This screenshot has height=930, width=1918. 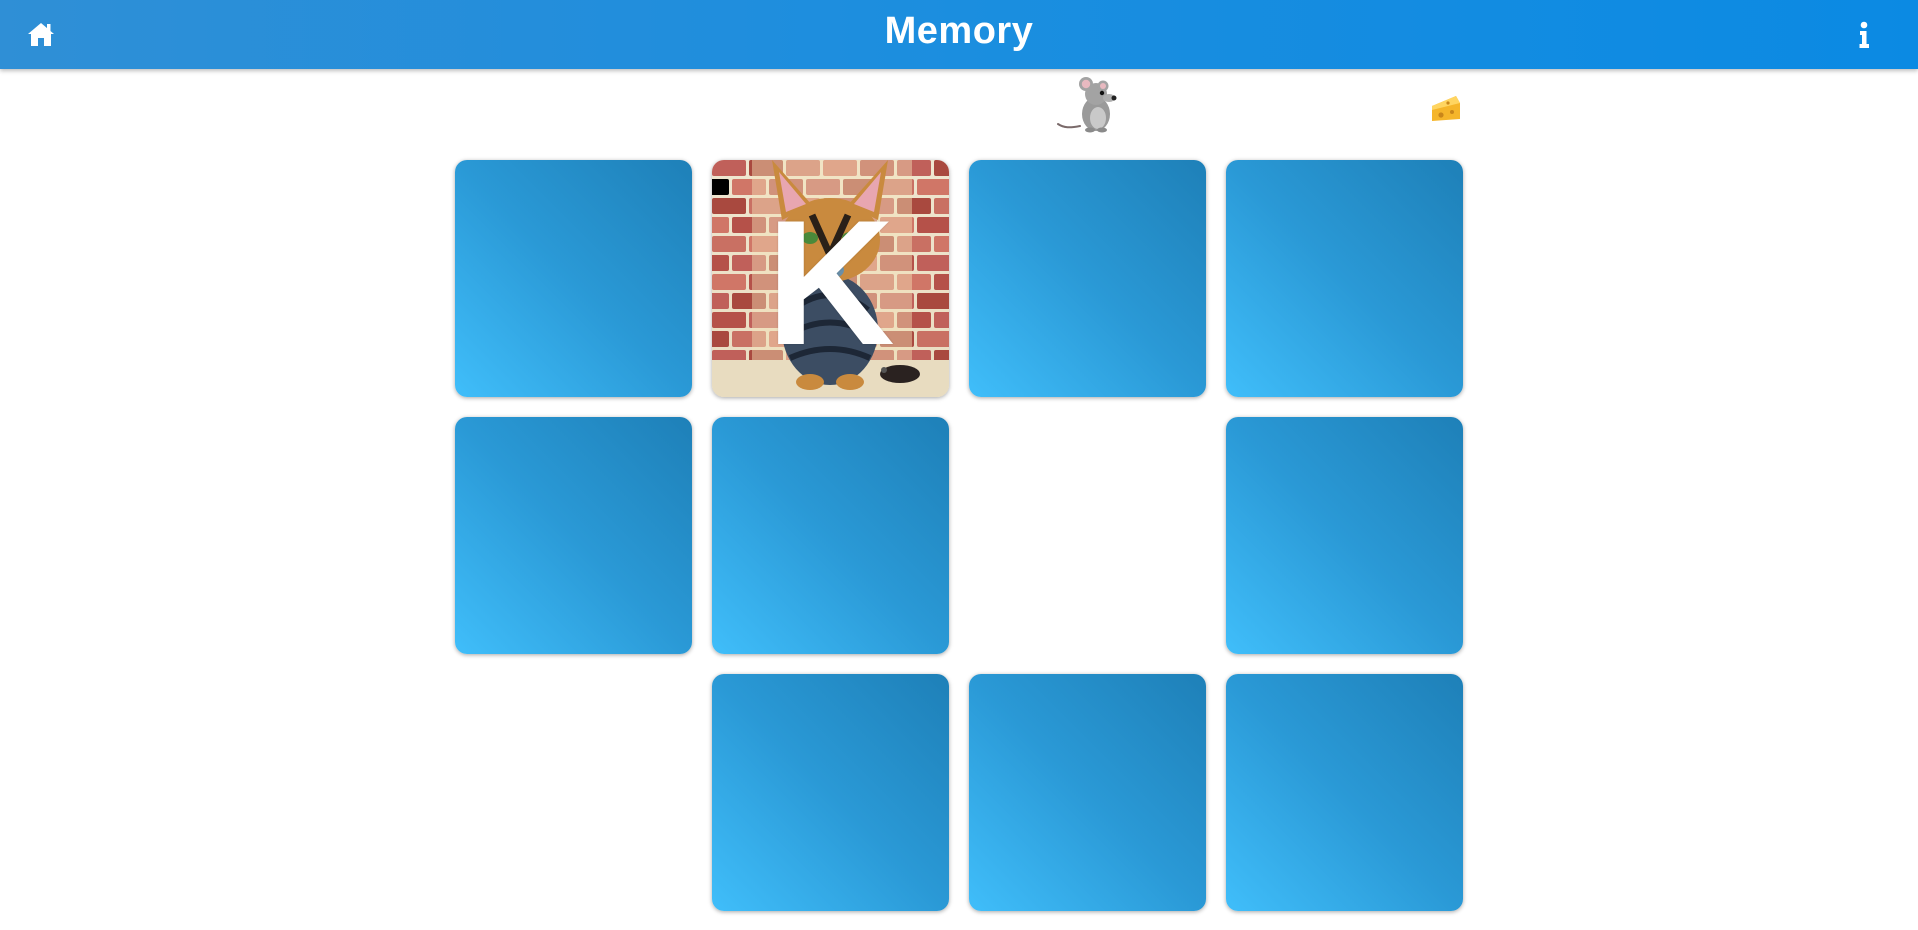 I want to click on cheese-icon, so click(x=1446, y=108).